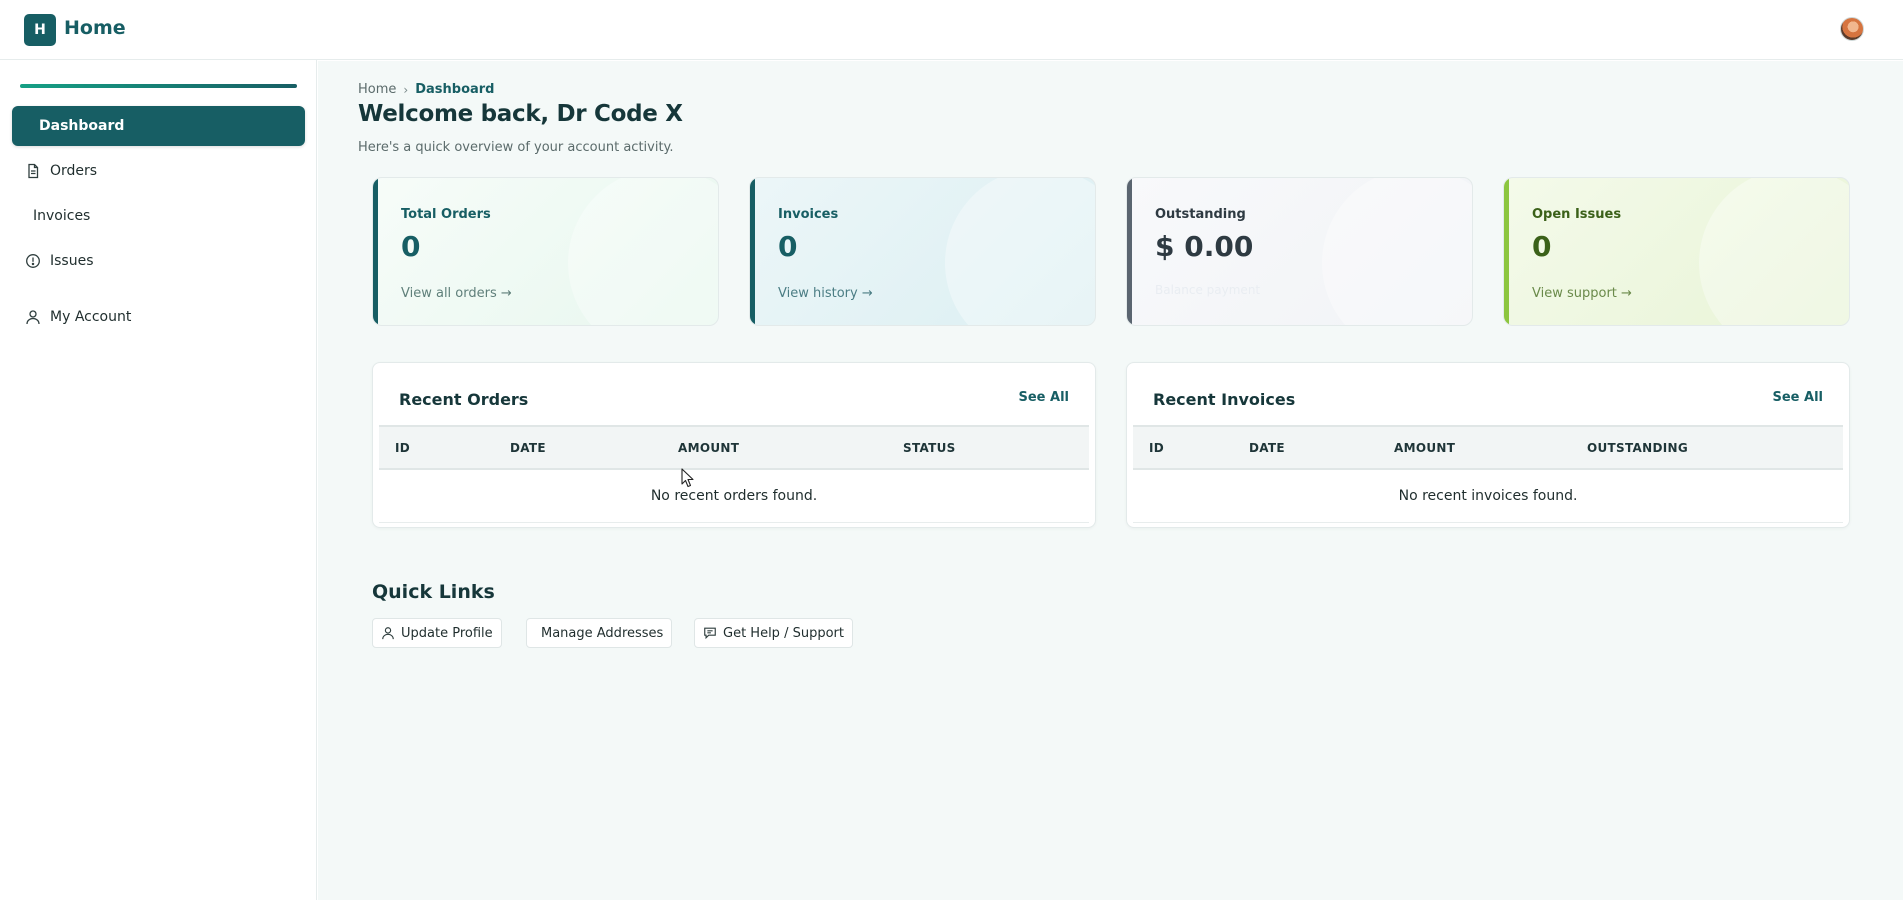 The width and height of the screenshot is (1903, 900). What do you see at coordinates (825, 293) in the screenshot?
I see `view-history-link: View history →` at bounding box center [825, 293].